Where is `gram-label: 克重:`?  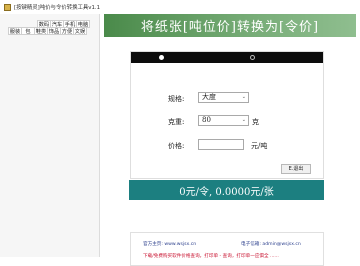
gram-label: 克重: is located at coordinates (176, 122).